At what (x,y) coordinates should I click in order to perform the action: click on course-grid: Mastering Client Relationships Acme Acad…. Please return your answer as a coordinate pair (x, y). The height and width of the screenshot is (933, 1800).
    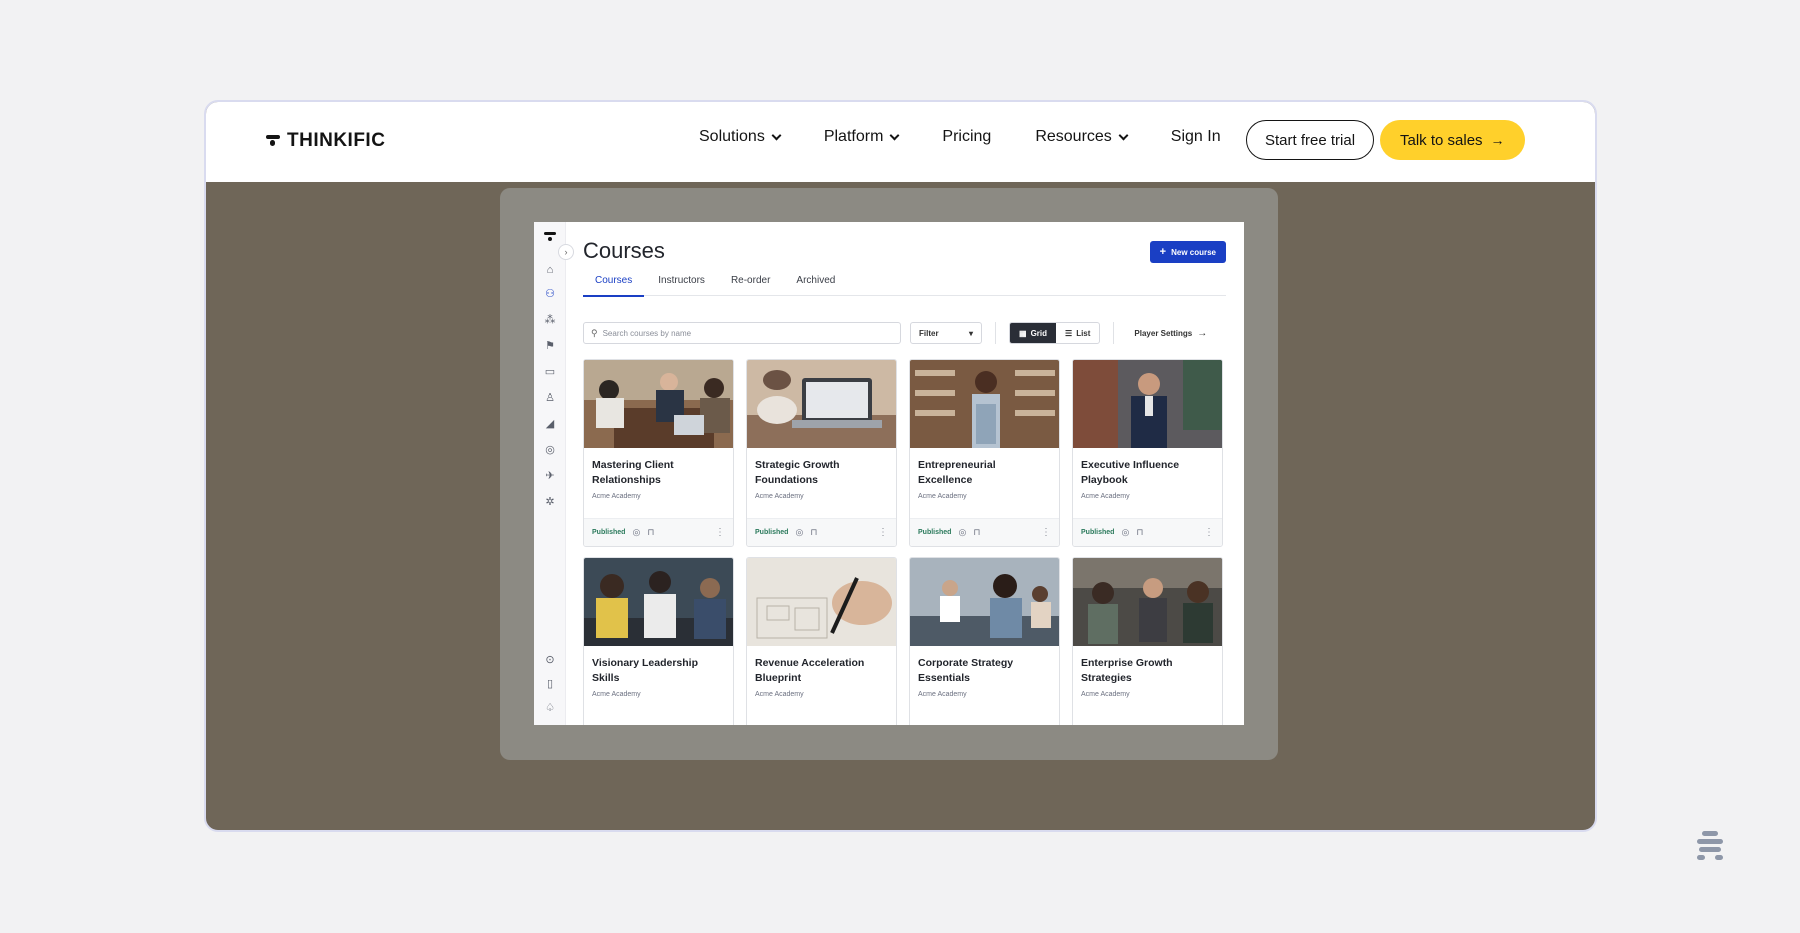
    Looking at the image, I should click on (903, 542).